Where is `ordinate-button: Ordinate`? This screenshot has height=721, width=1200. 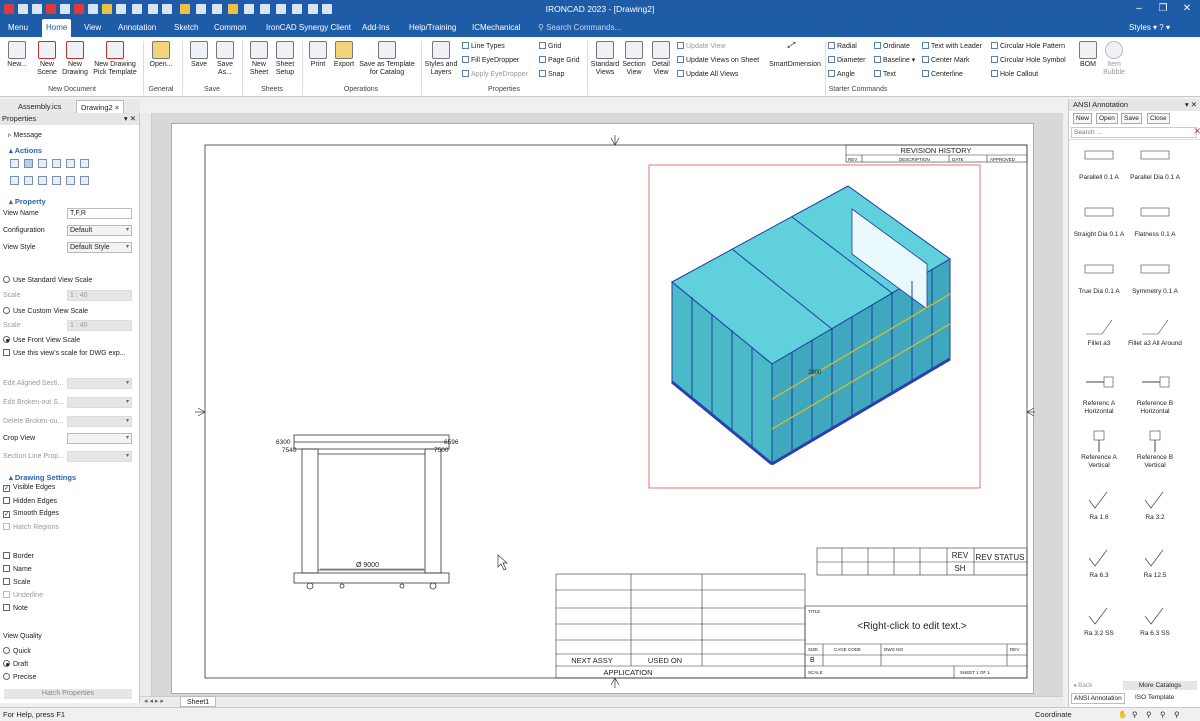
ordinate-button: Ordinate is located at coordinates (892, 46).